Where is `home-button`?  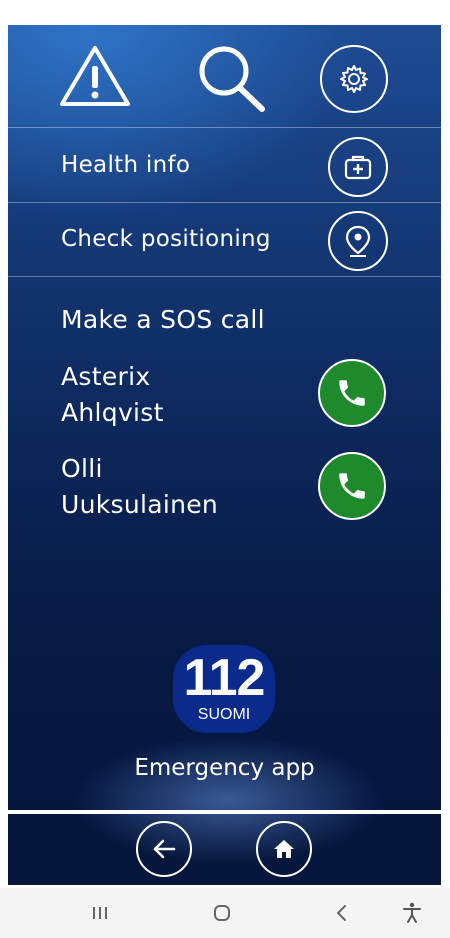 home-button is located at coordinates (284, 849).